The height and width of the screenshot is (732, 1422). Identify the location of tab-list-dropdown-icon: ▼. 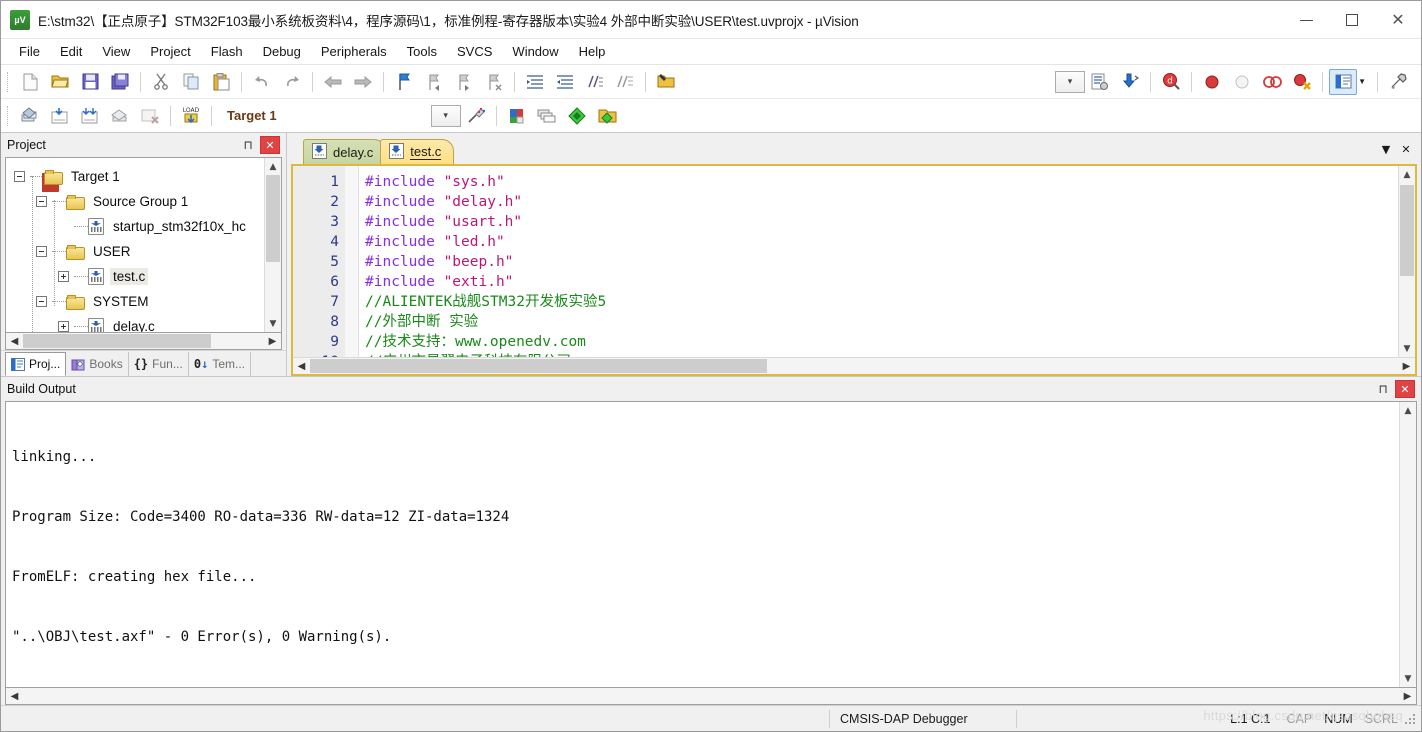
(1386, 149).